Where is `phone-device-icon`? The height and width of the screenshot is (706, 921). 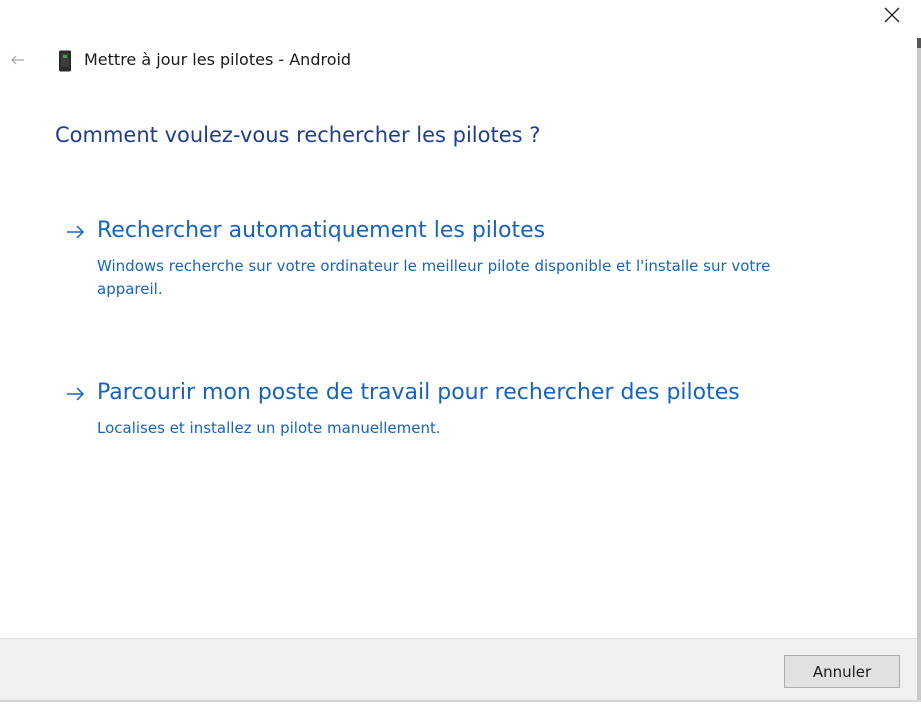
phone-device-icon is located at coordinates (65, 61).